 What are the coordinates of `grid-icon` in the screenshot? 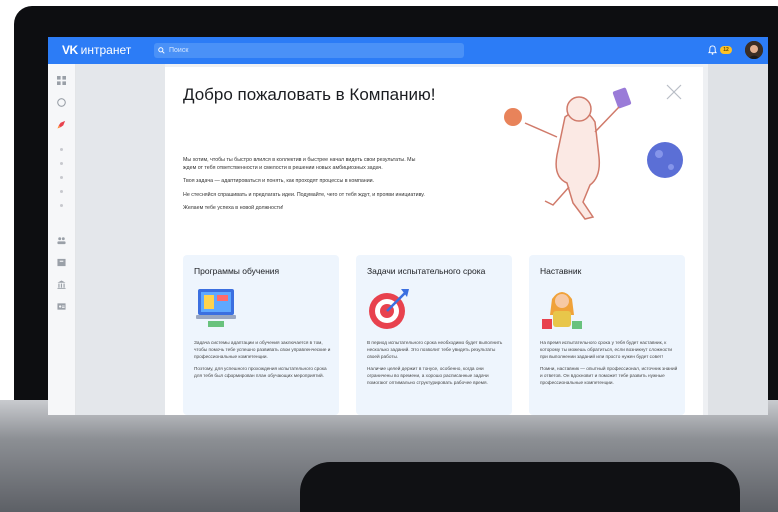 It's located at (61, 80).